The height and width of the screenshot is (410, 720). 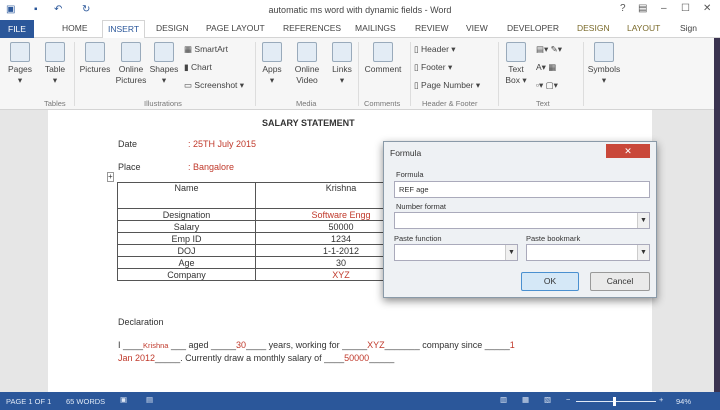 I want to click on tab-view: VIEW, so click(x=477, y=28).